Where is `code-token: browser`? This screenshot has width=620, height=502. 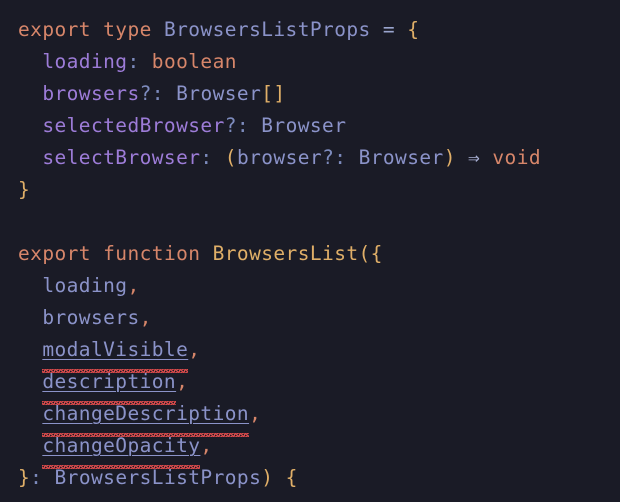
code-token: browser is located at coordinates (279, 157).